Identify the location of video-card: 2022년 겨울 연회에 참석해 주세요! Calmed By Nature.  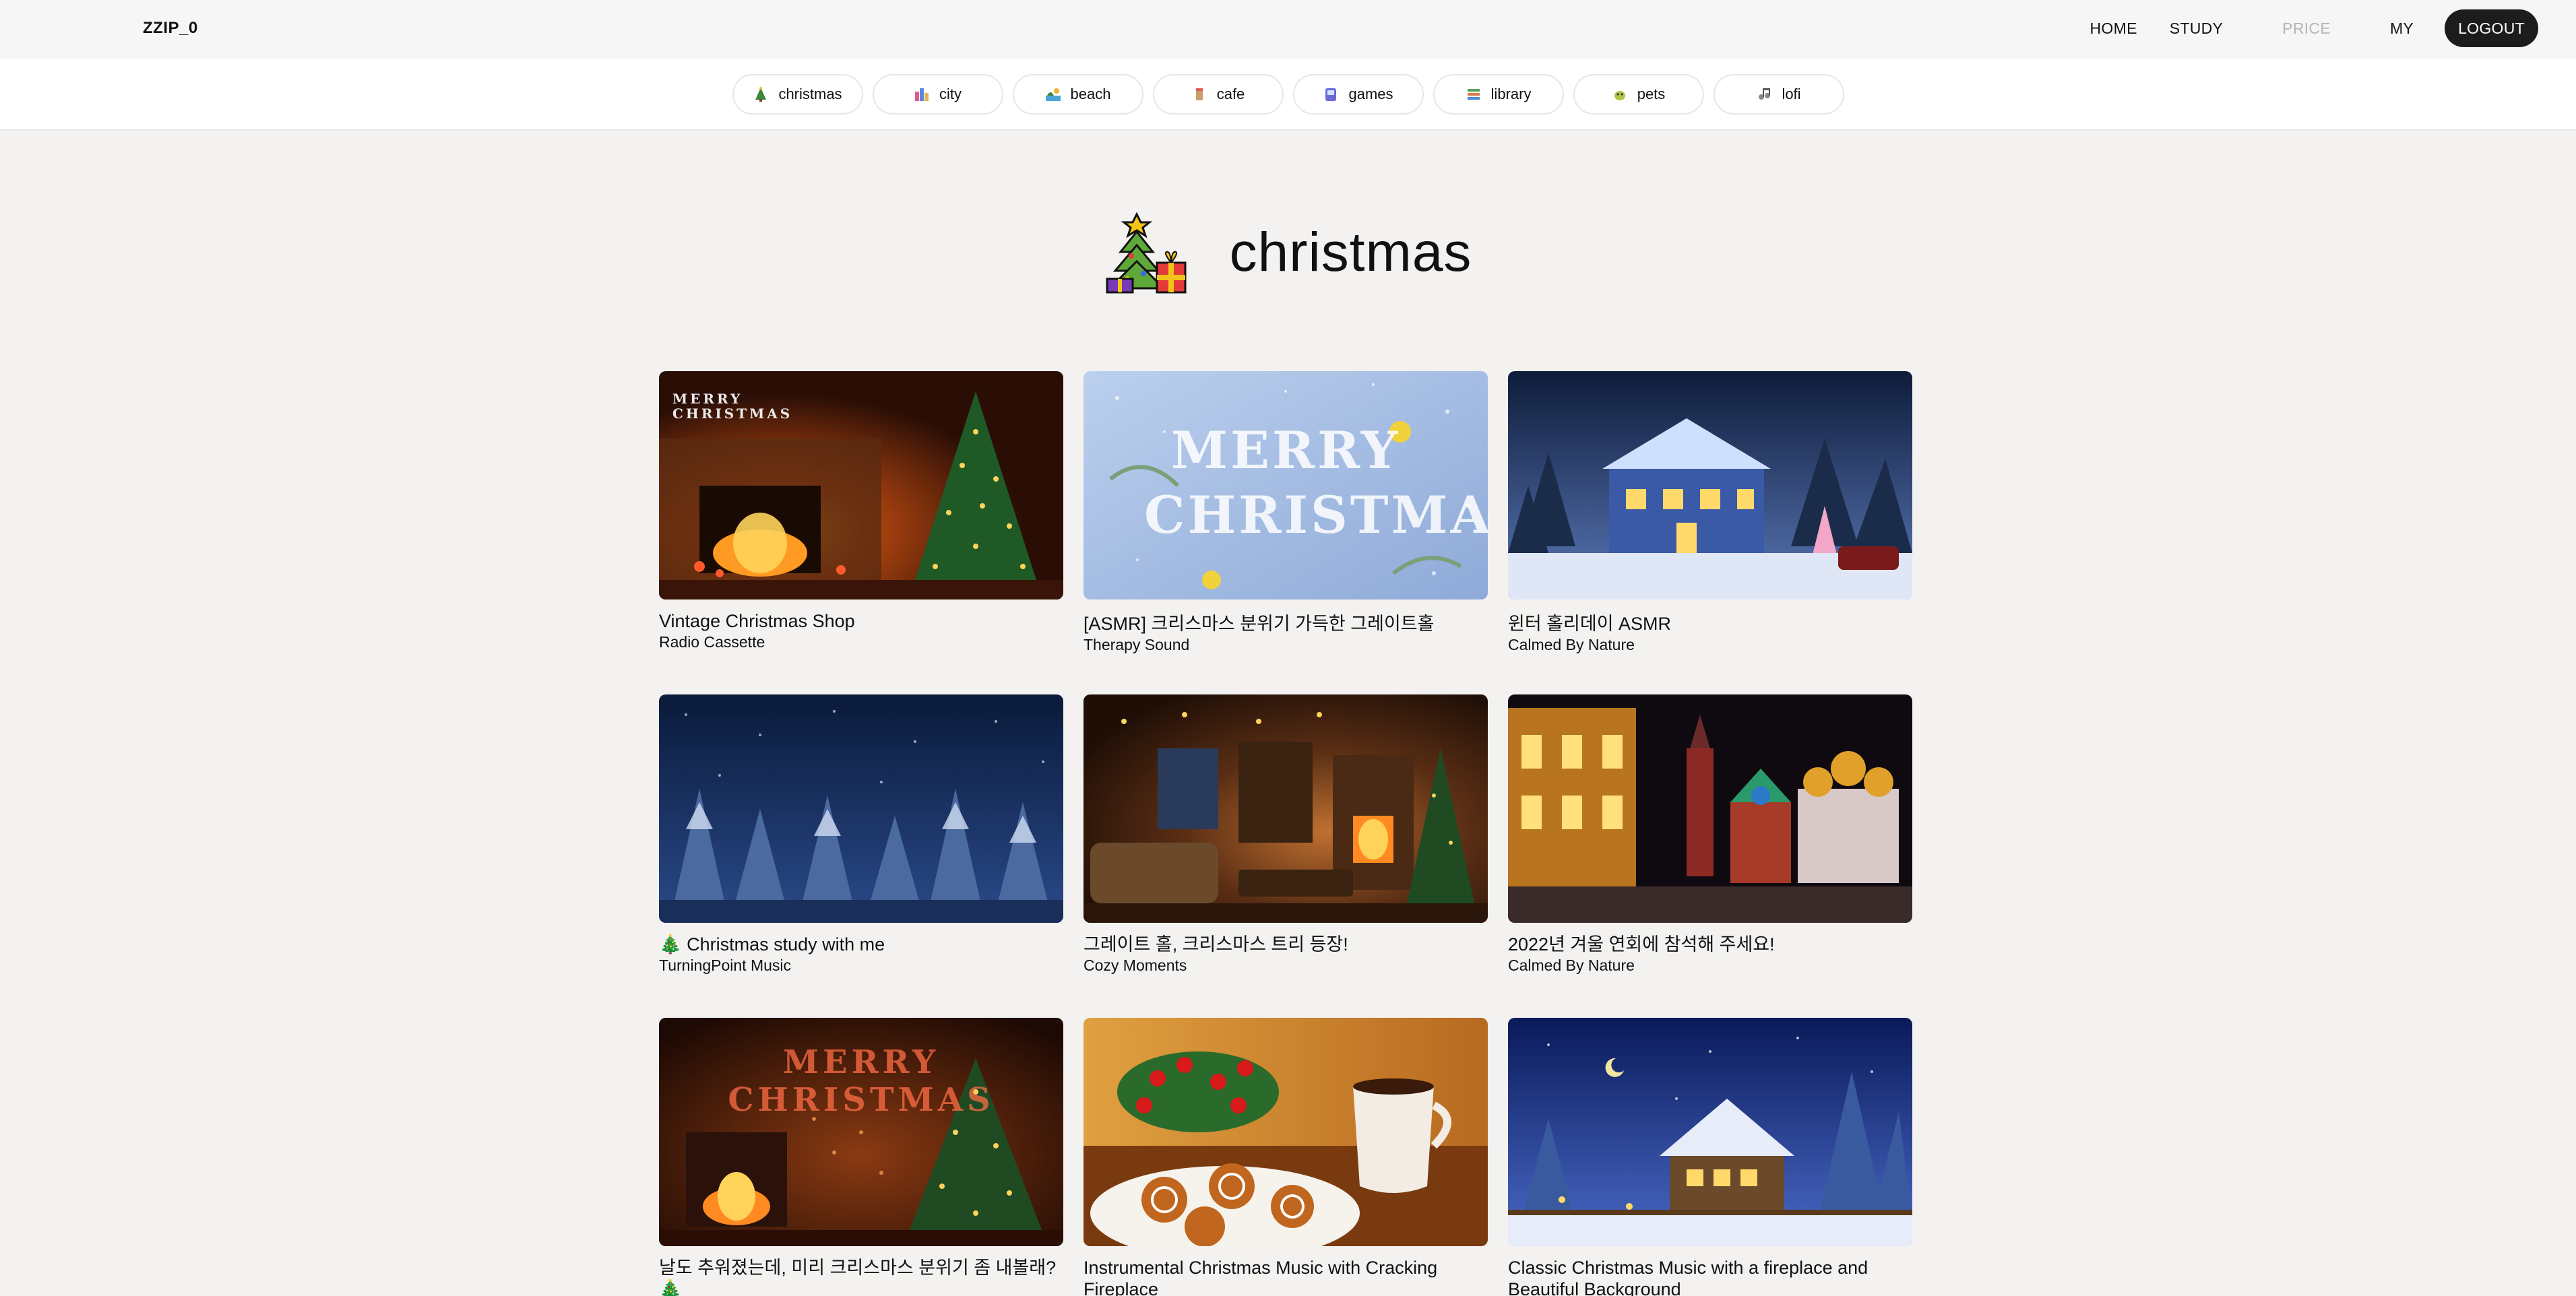
(1710, 856).